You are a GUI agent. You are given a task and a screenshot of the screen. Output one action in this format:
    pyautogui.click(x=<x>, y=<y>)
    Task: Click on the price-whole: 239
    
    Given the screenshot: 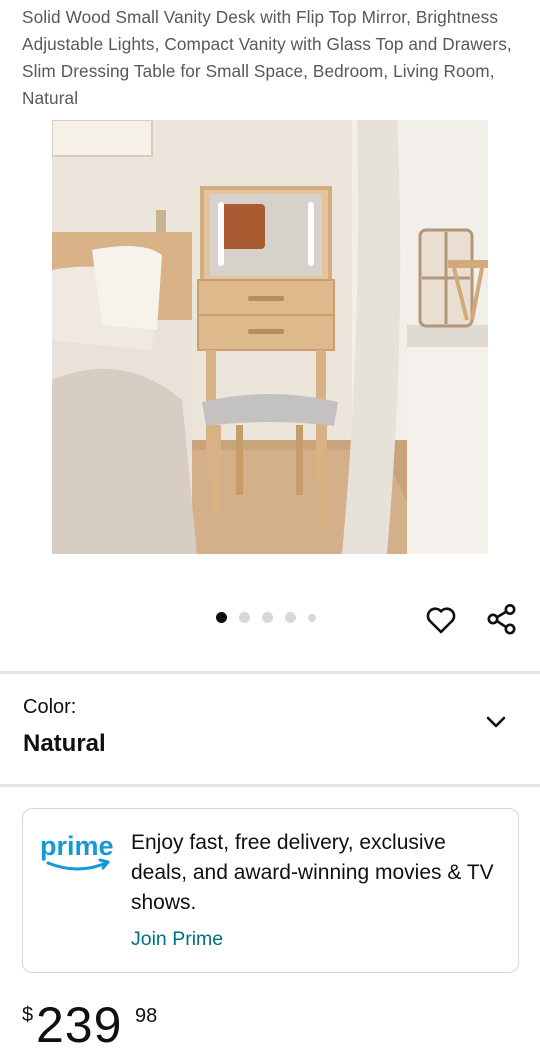 What is the action you would take?
    pyautogui.click(x=79, y=1025)
    